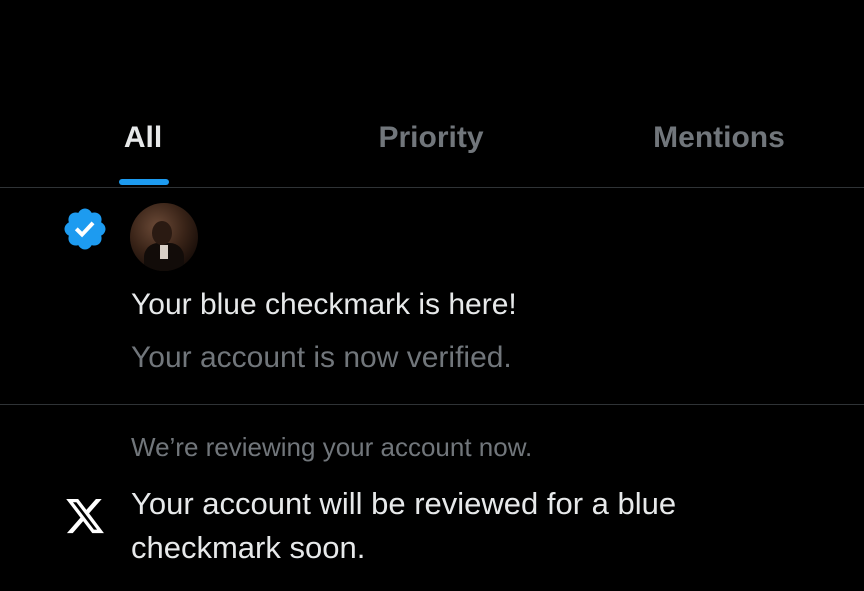 This screenshot has width=864, height=591. What do you see at coordinates (164, 237) in the screenshot?
I see `avatar` at bounding box center [164, 237].